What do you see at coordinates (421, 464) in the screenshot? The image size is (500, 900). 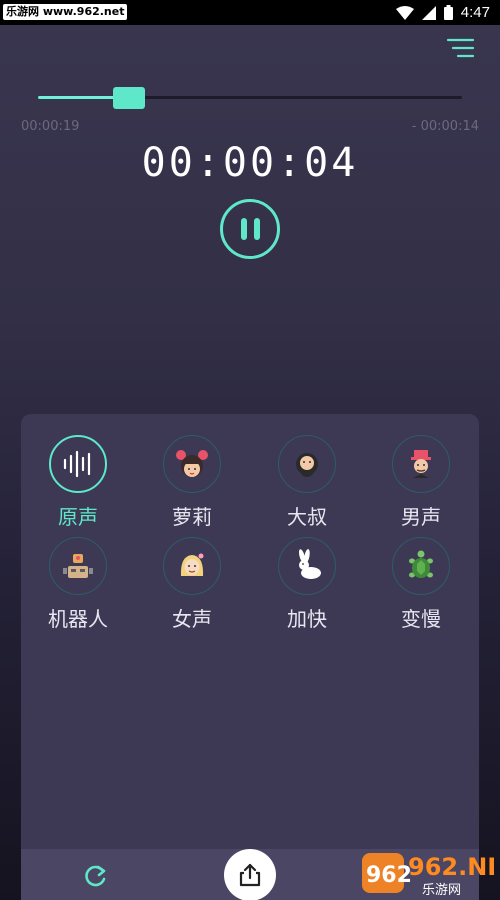 I see `man-hat-icon` at bounding box center [421, 464].